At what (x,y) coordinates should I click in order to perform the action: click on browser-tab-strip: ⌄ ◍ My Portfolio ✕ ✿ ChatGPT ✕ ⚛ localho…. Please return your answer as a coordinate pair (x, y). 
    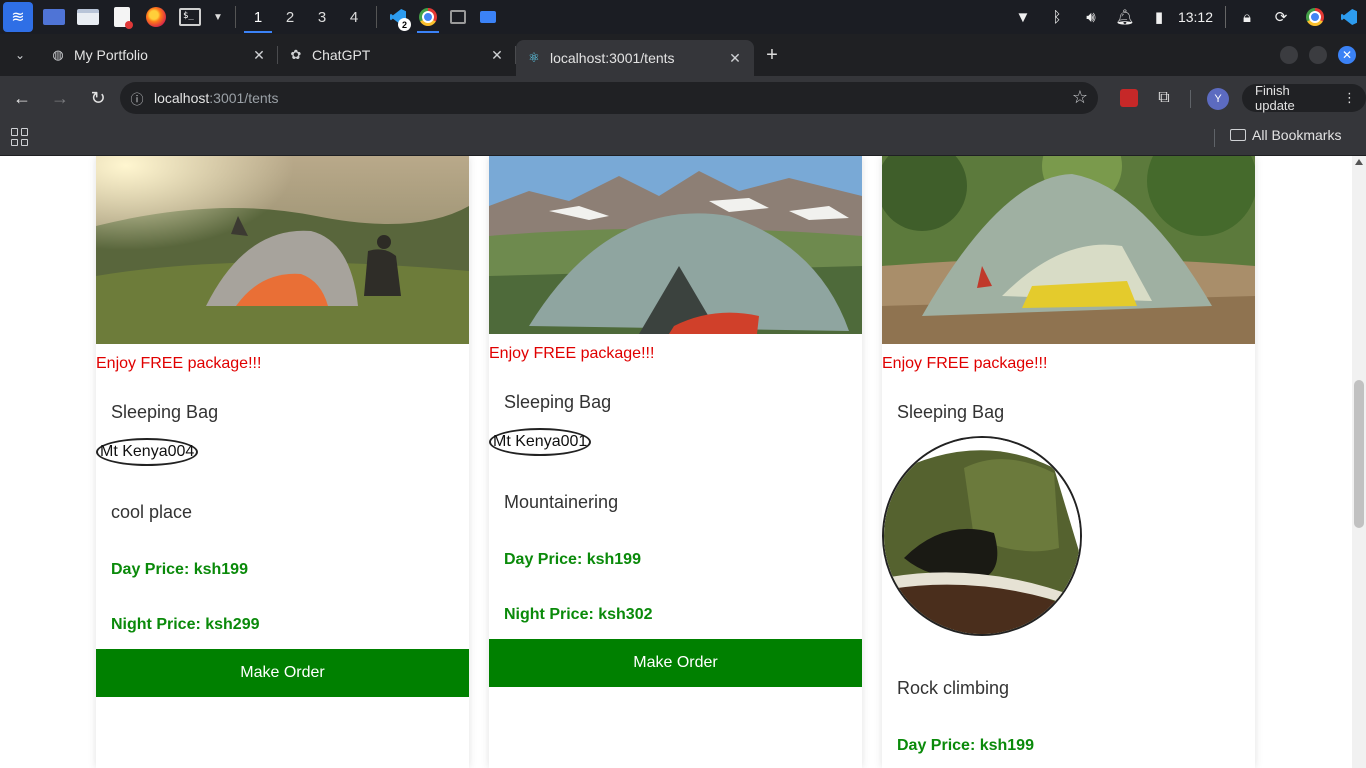
    Looking at the image, I should click on (683, 55).